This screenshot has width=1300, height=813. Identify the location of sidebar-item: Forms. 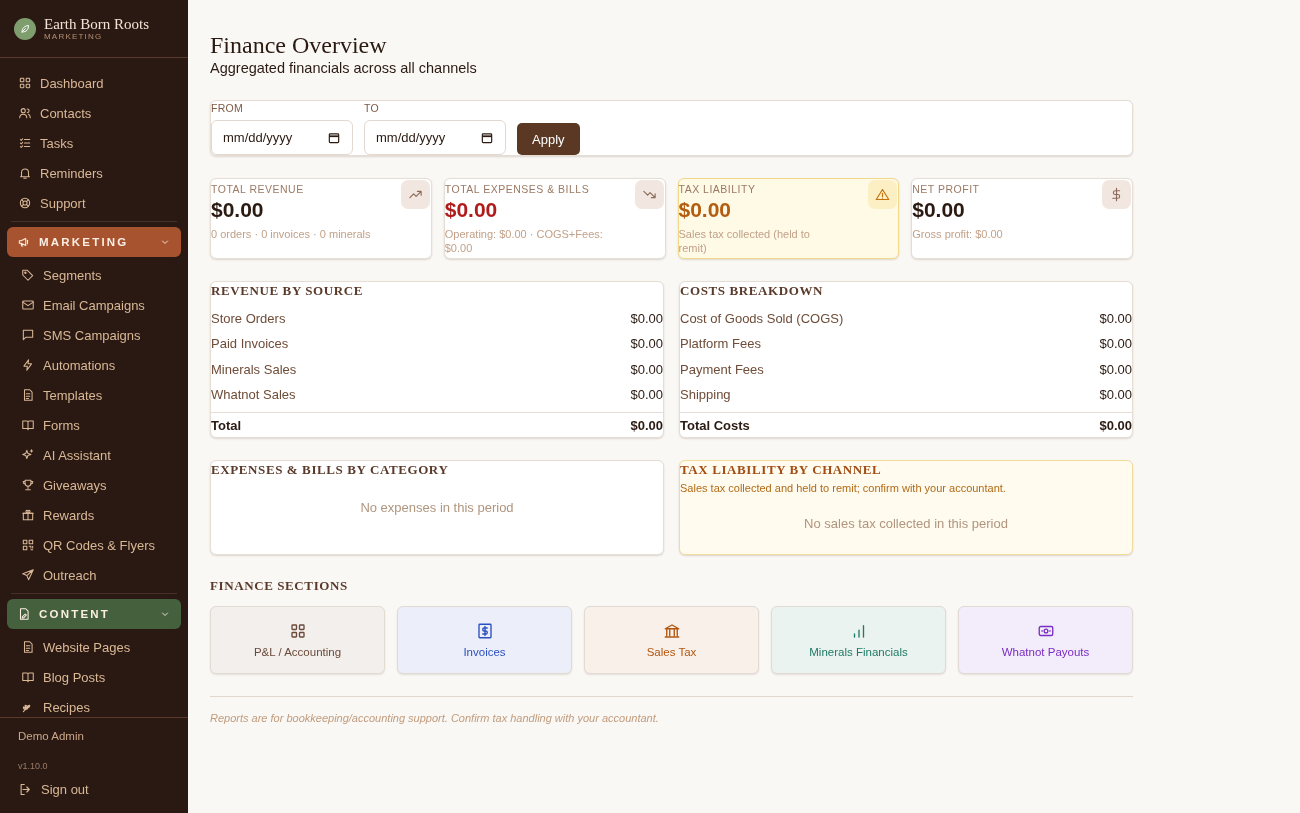
(94, 425).